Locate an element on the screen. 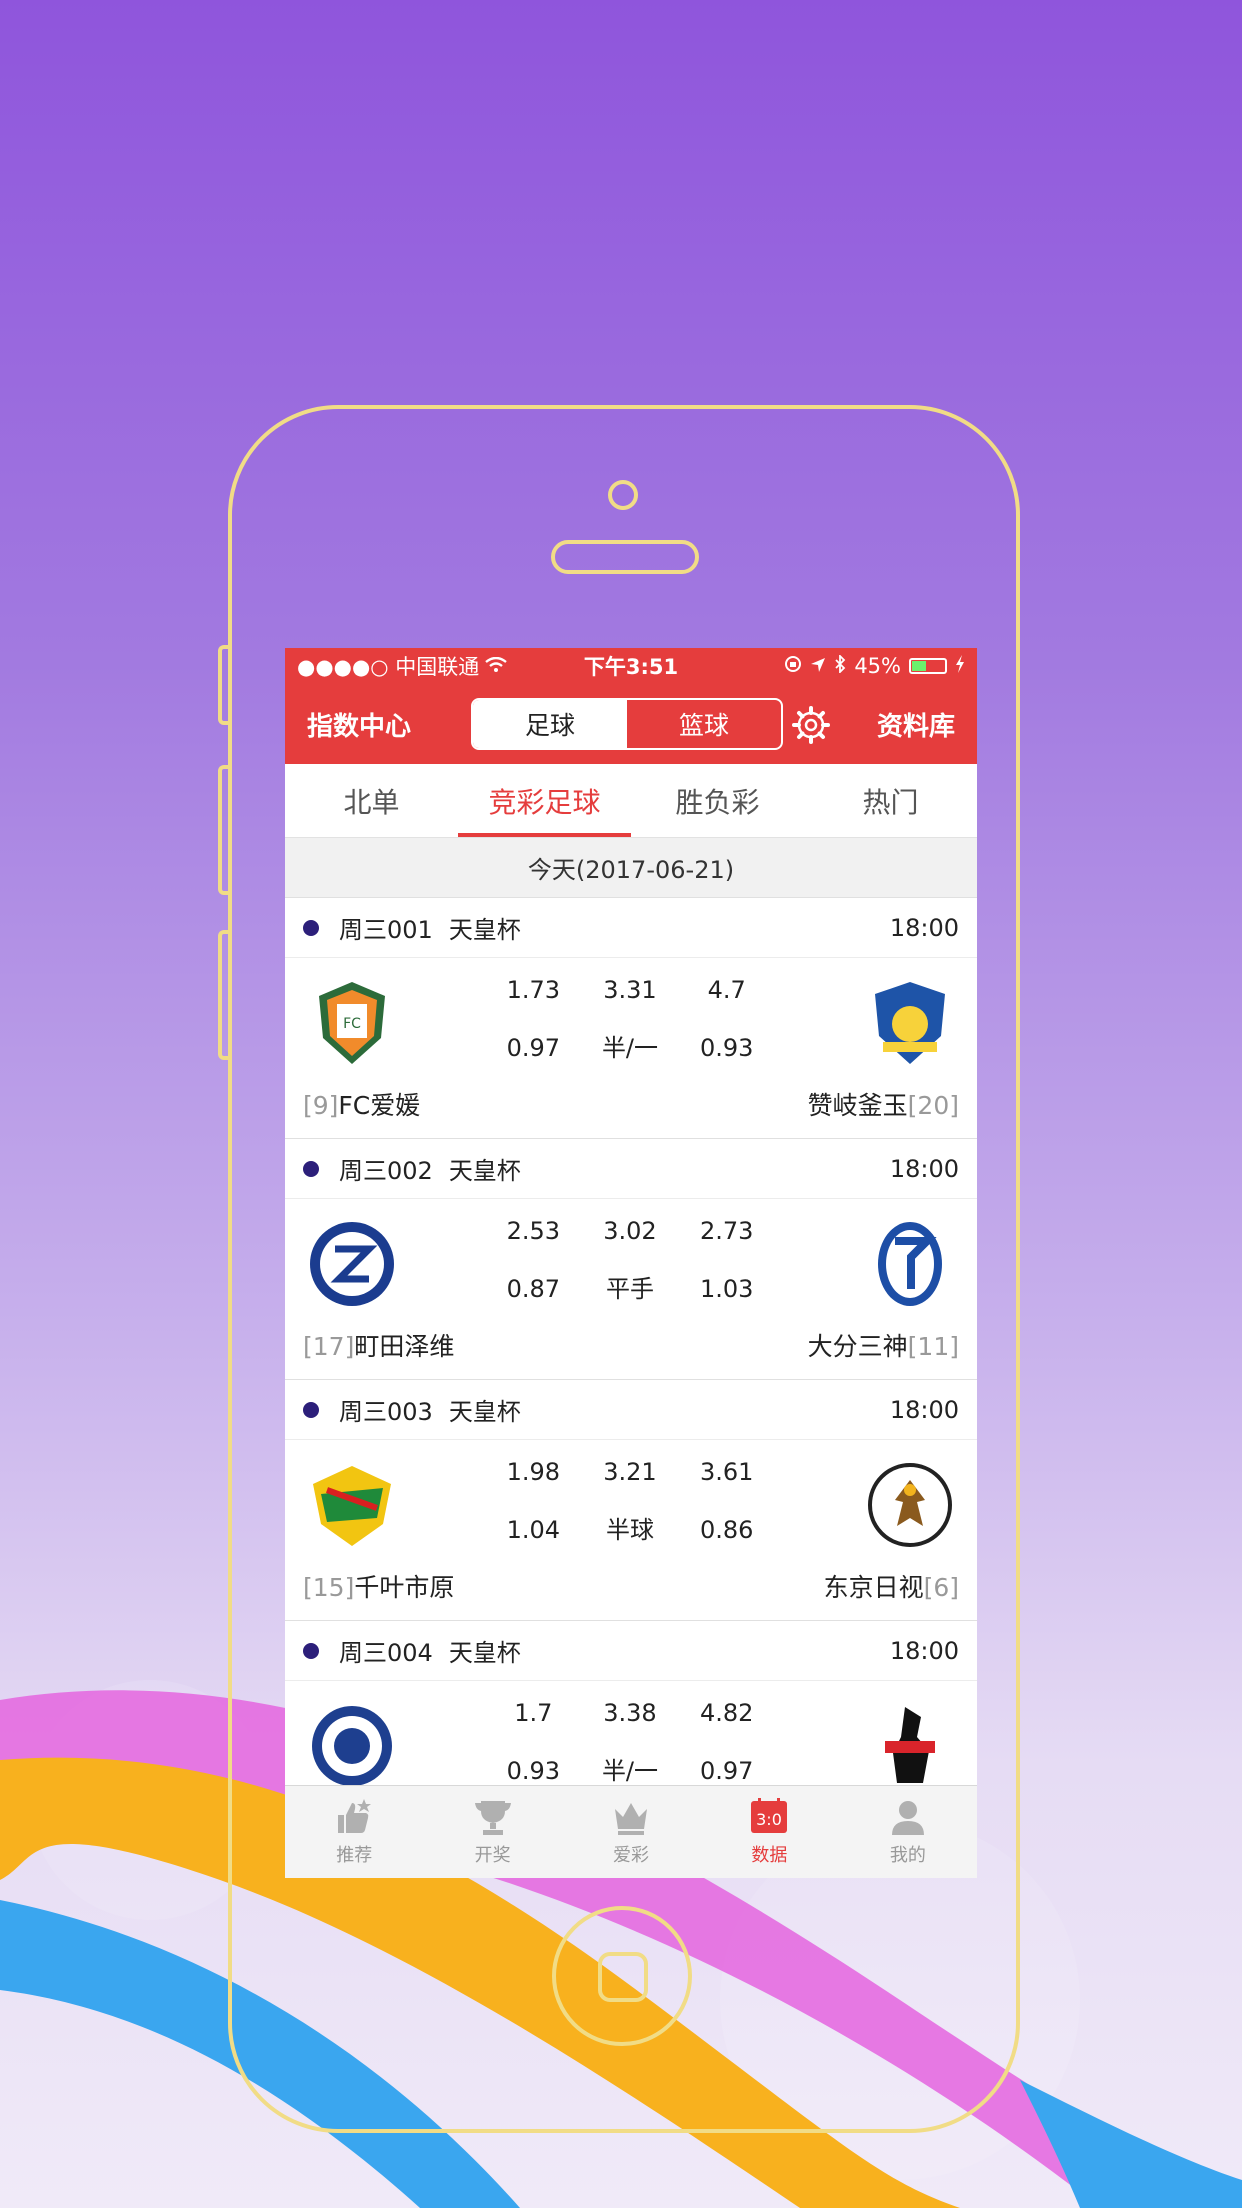 Image resolution: width=1242 pixels, height=2208 pixels. svg-text: FC is located at coordinates (352, 1024).